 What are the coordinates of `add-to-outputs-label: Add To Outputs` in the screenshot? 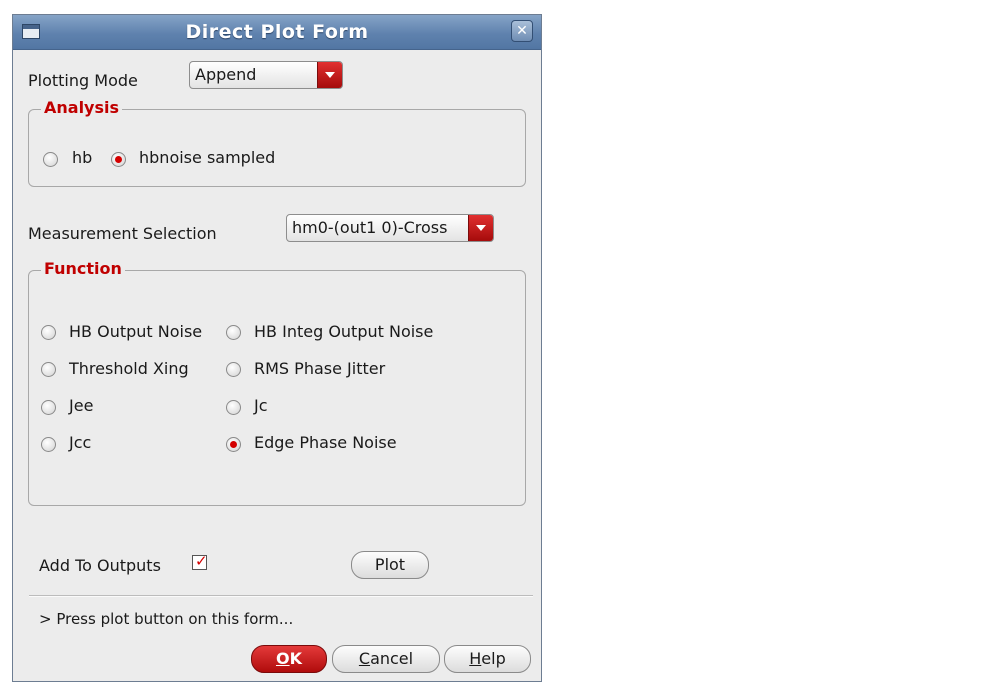 It's located at (100, 565).